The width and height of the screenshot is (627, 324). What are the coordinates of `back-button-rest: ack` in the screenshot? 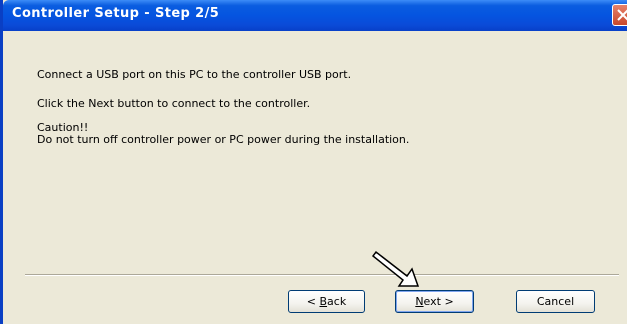 It's located at (337, 301).